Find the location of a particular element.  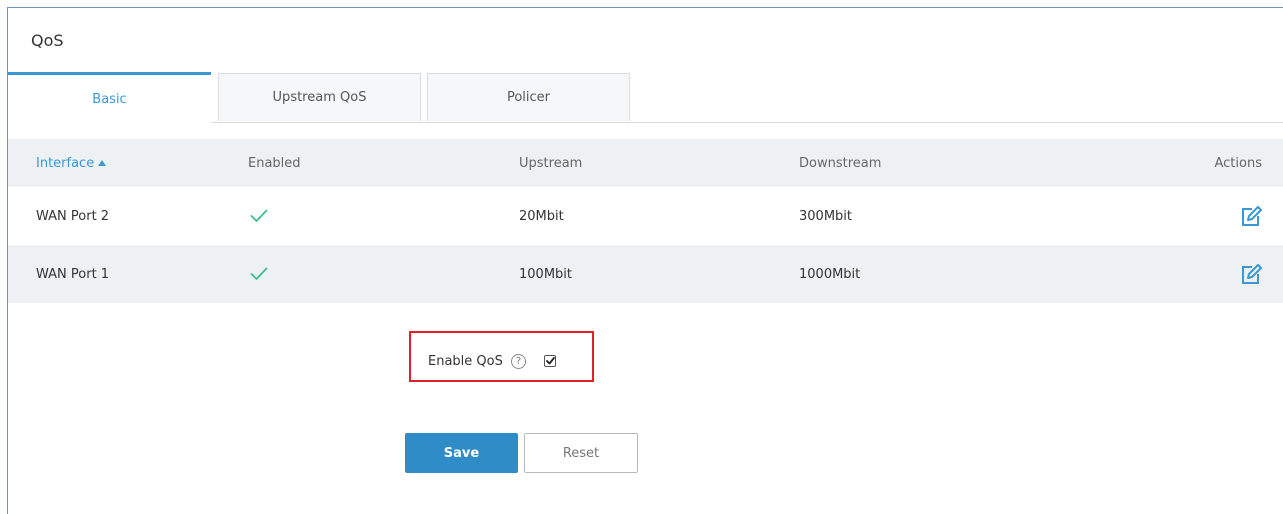

tab-basic: Basic is located at coordinates (109, 97).